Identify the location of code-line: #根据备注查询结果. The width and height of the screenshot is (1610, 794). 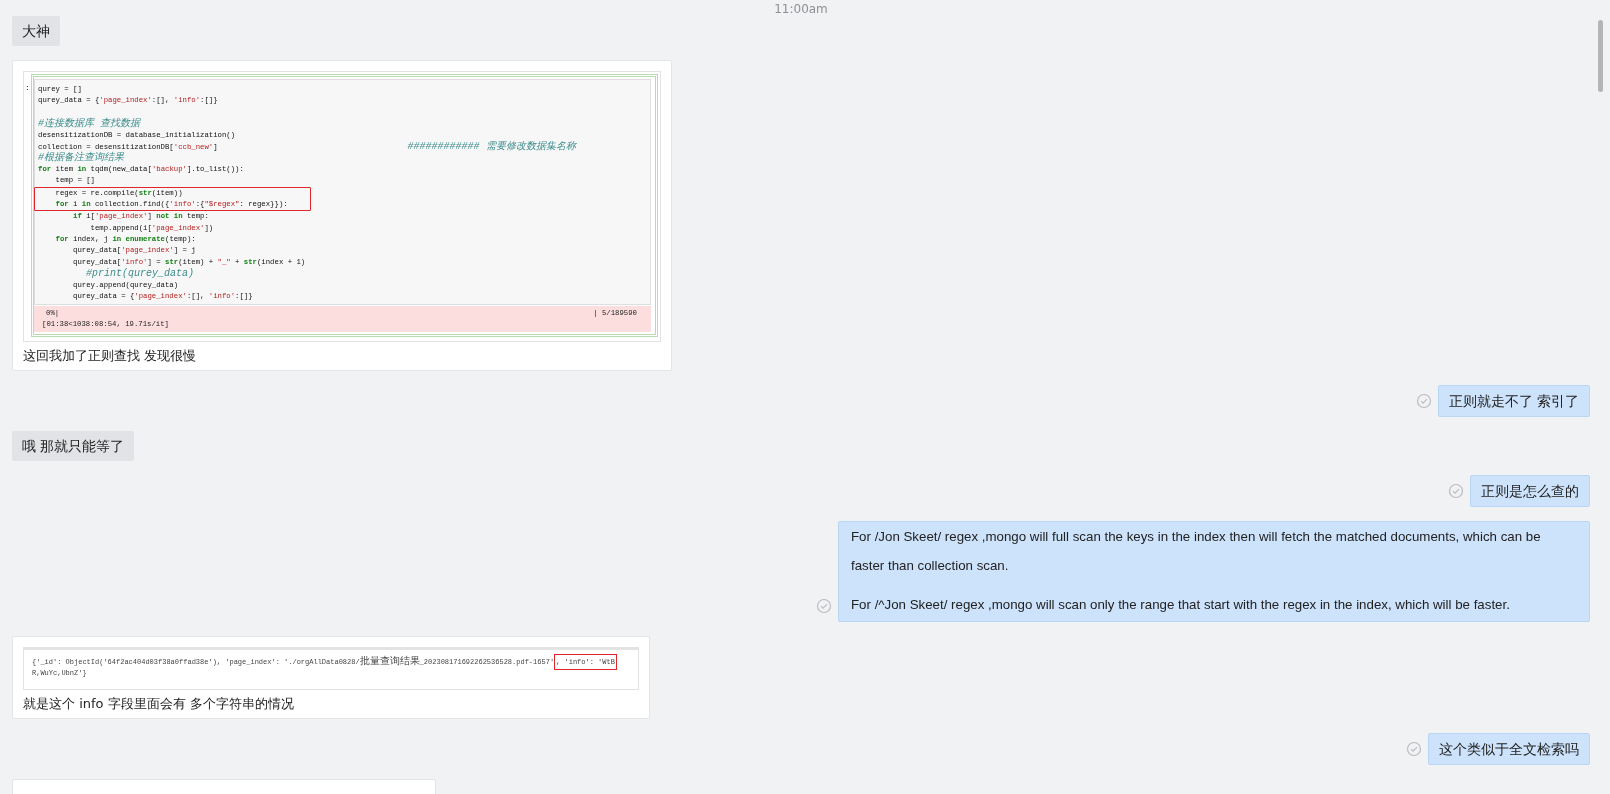
(81, 158).